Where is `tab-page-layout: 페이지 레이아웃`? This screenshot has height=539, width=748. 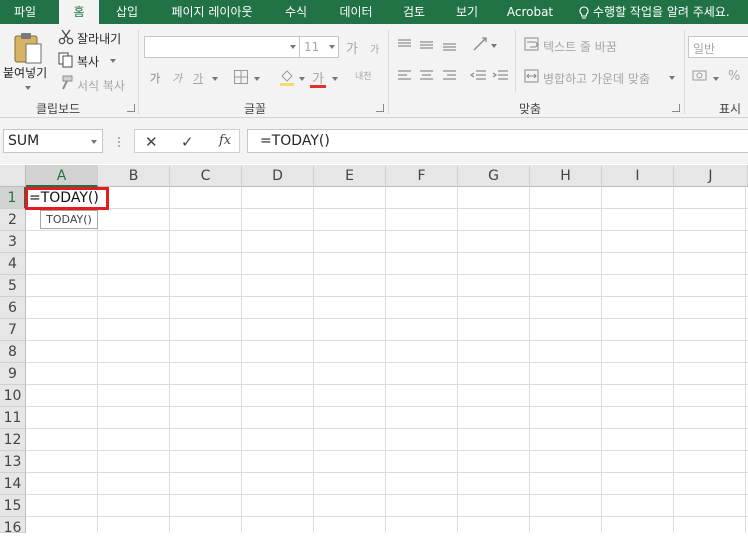 tab-page-layout: 페이지 레이아웃 is located at coordinates (212, 12).